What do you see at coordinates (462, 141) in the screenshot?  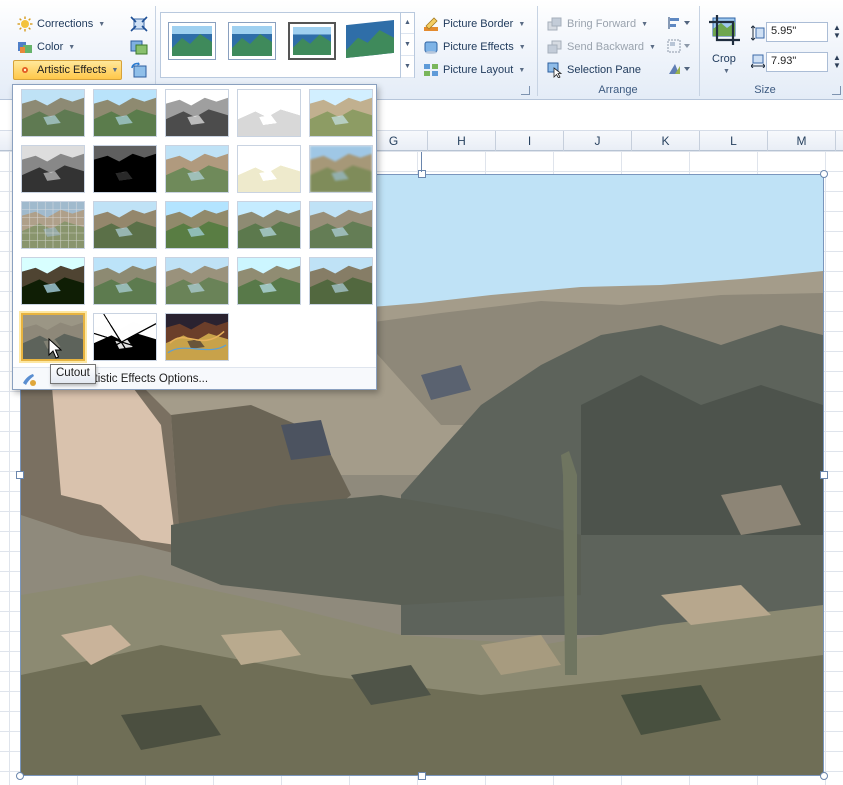 I see `column-header-h: H` at bounding box center [462, 141].